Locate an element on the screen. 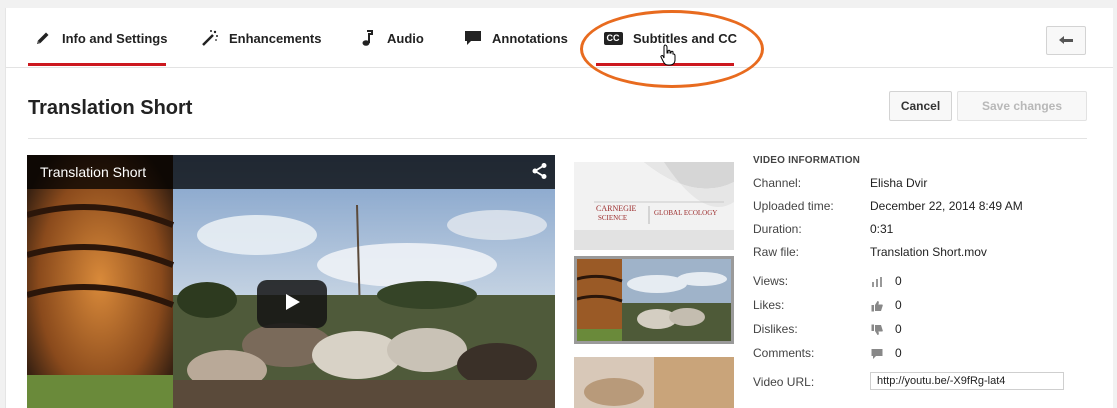 Image resolution: width=1117 pixels, height=408 pixels. likes-value: 0 is located at coordinates (898, 305).